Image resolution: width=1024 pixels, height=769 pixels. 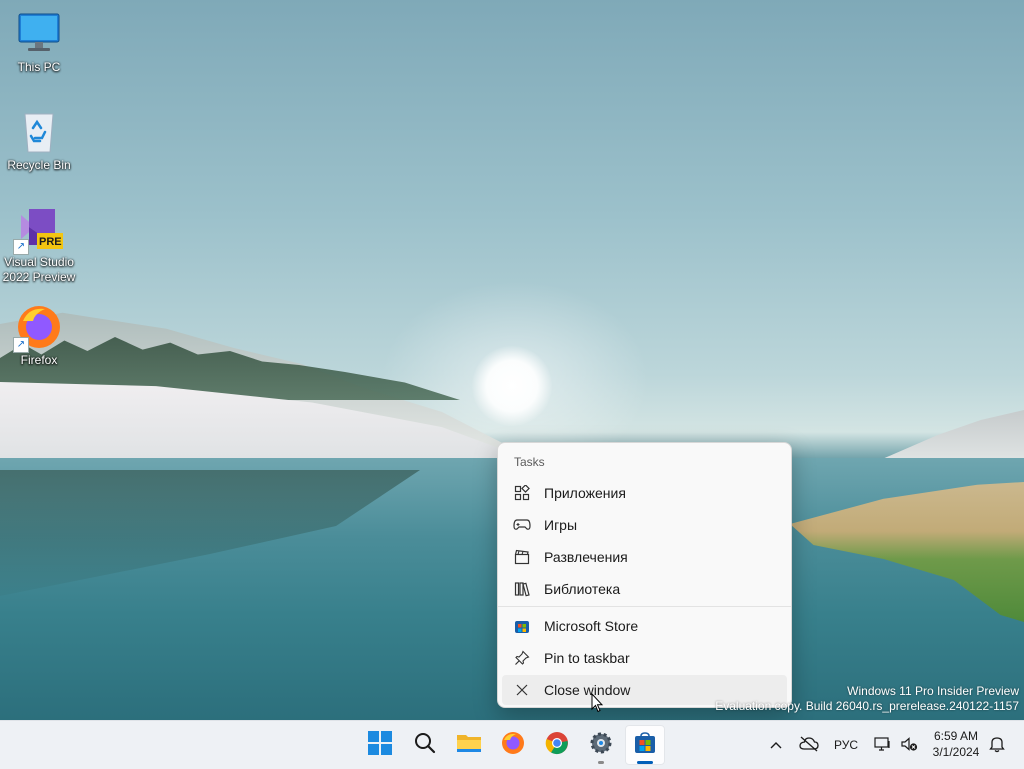 What do you see at coordinates (956, 736) in the screenshot?
I see `clock-time: 6:59 AM` at bounding box center [956, 736].